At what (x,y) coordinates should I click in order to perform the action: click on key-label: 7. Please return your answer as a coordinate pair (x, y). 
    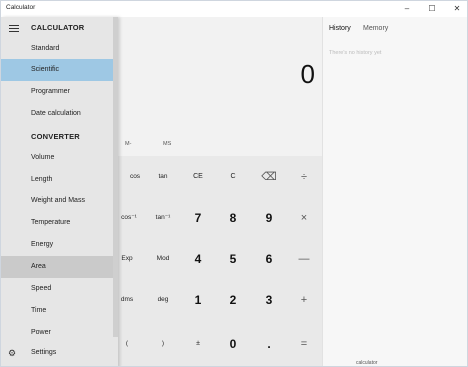
    Looking at the image, I should click on (198, 218).